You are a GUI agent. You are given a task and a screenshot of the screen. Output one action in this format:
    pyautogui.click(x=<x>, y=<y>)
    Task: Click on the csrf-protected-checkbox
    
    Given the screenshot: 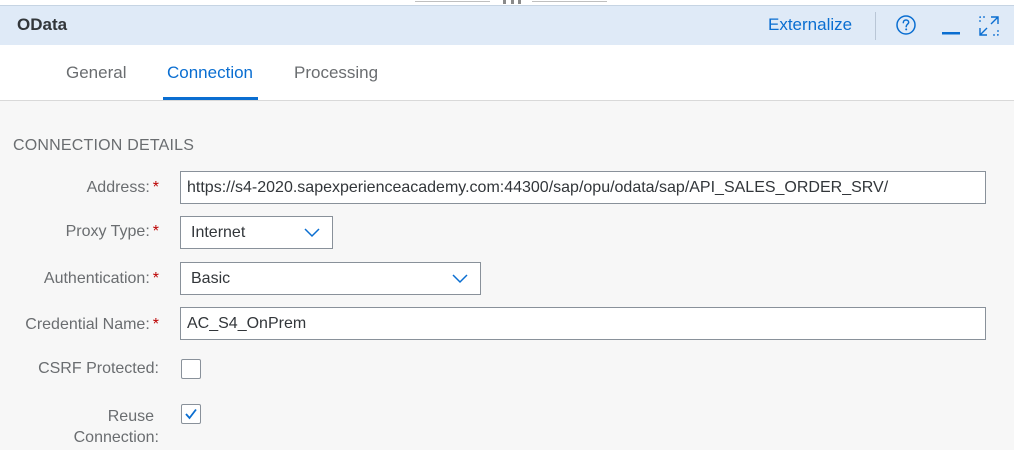 What is the action you would take?
    pyautogui.click(x=191, y=369)
    